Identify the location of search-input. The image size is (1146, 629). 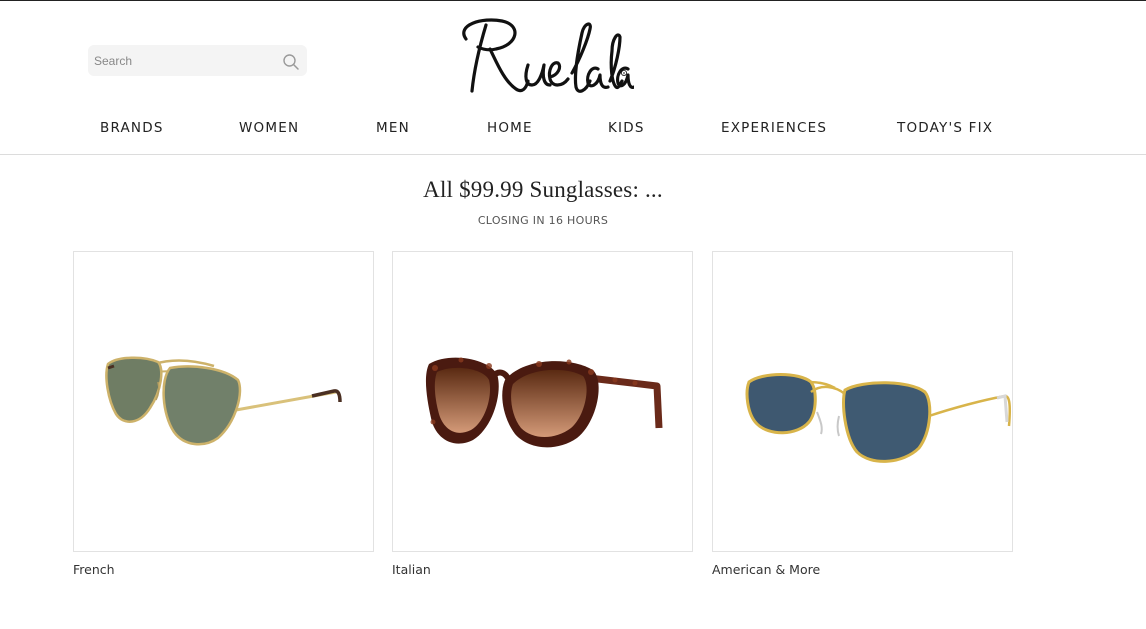
(178, 60).